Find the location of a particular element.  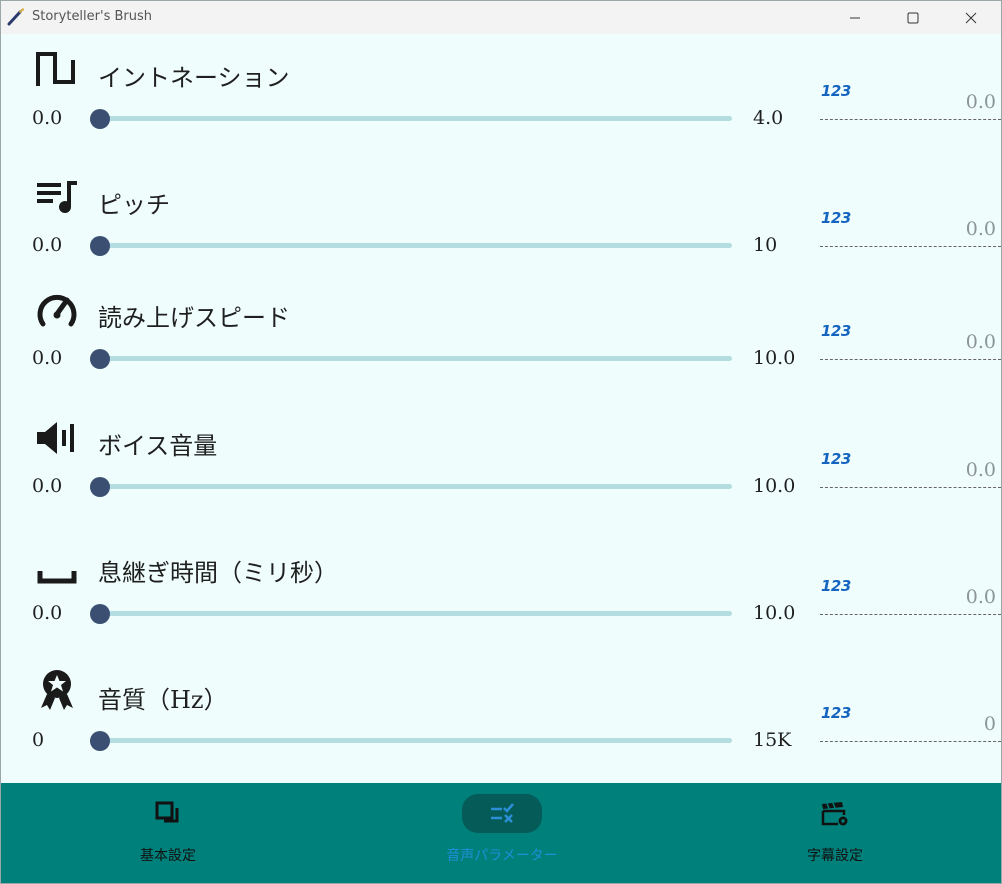

window-title: Storyteller's Brush is located at coordinates (92, 16).